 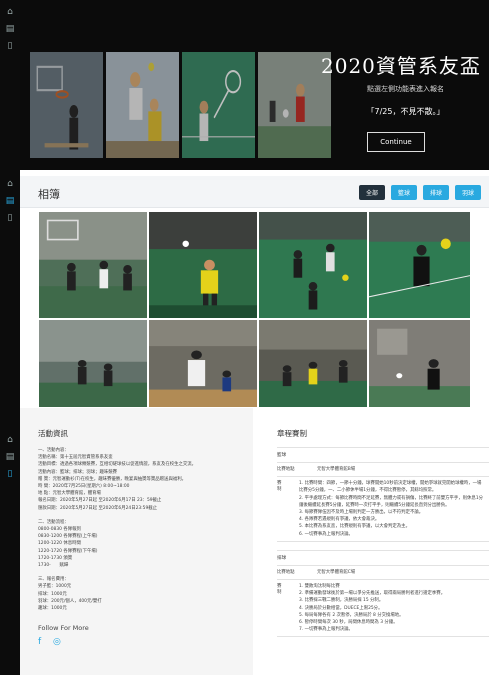 What do you see at coordinates (98, 508) in the screenshot?
I see `info-line: 匯款日期：2020年5月27日起 至2020年6月24日23:59截止` at bounding box center [98, 508].